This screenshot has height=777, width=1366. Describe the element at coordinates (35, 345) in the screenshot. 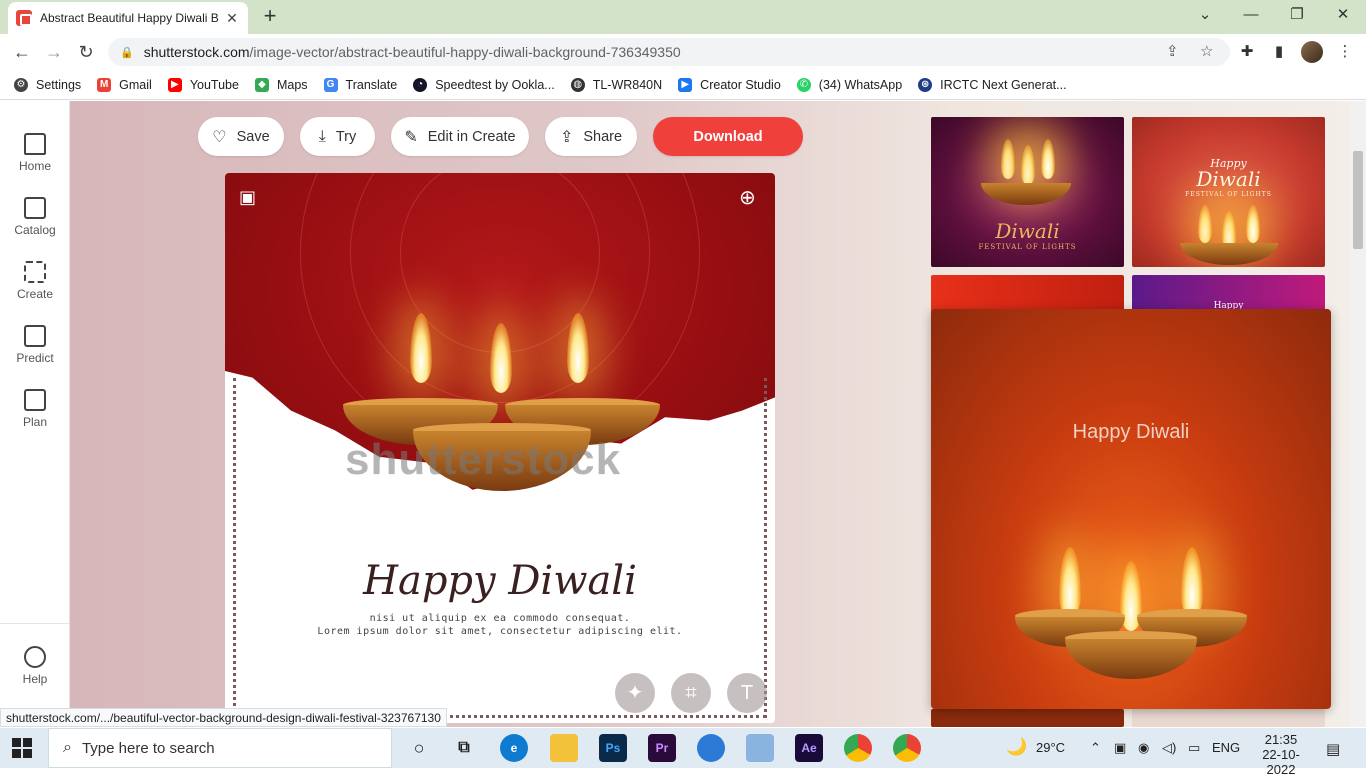

I see `nav-predict: Predict` at that location.